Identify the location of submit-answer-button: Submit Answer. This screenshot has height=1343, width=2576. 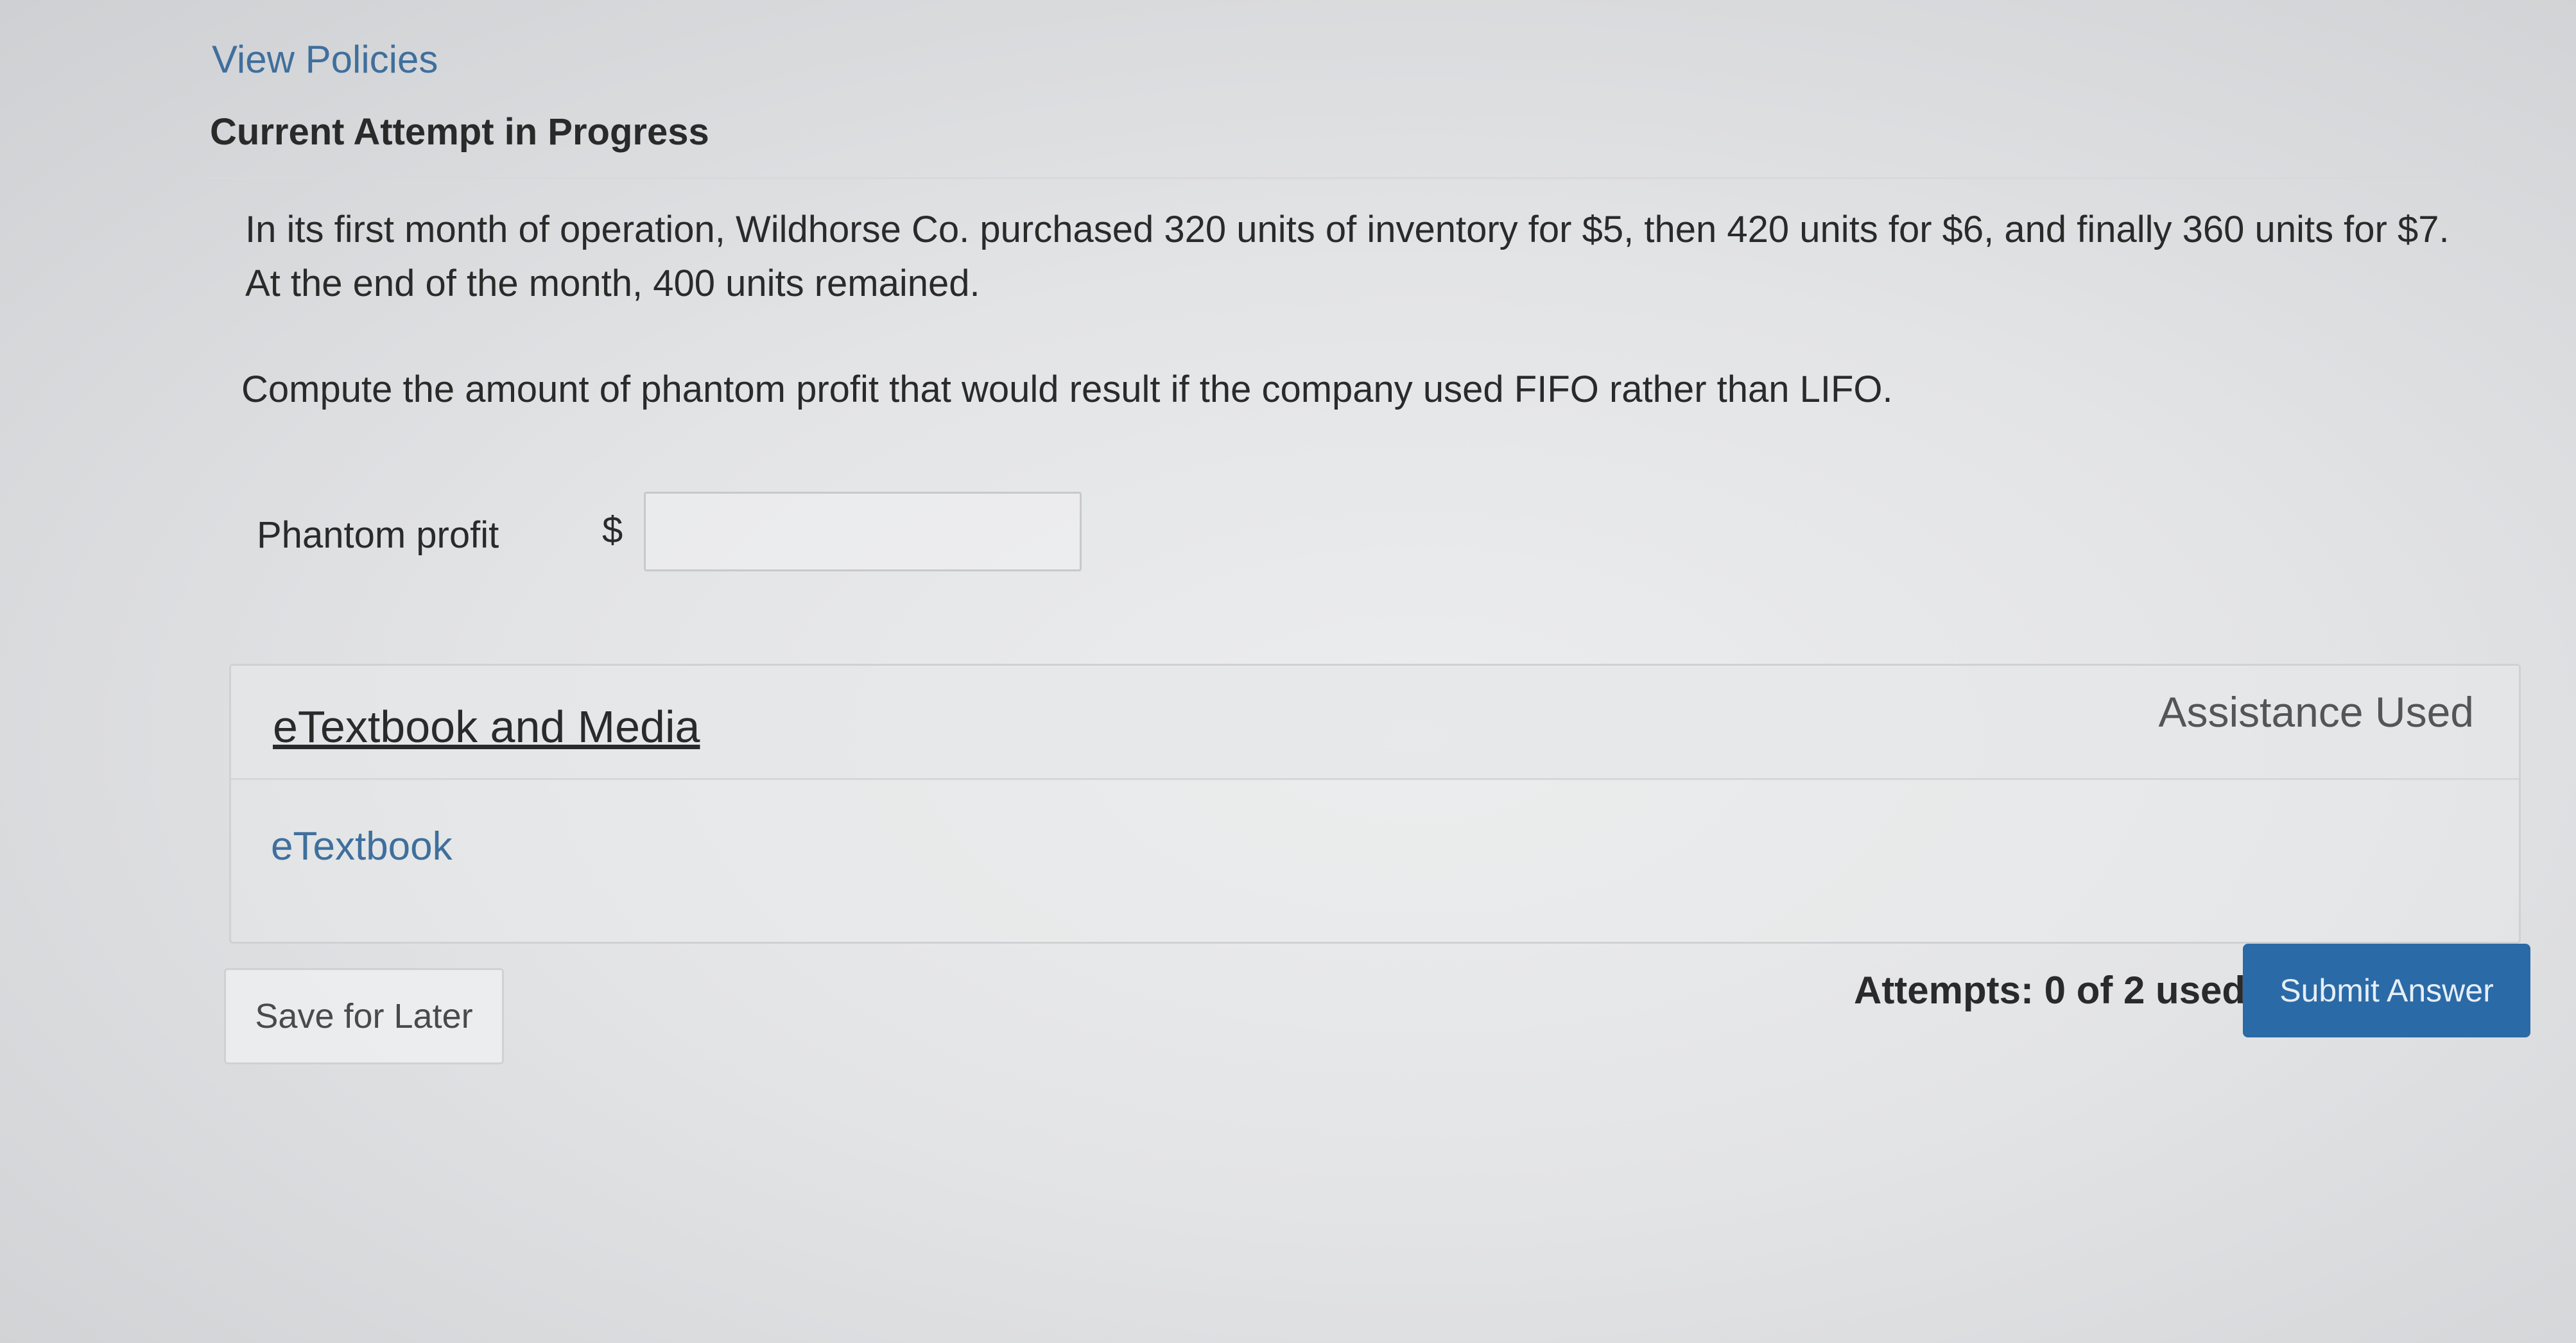
(2386, 990).